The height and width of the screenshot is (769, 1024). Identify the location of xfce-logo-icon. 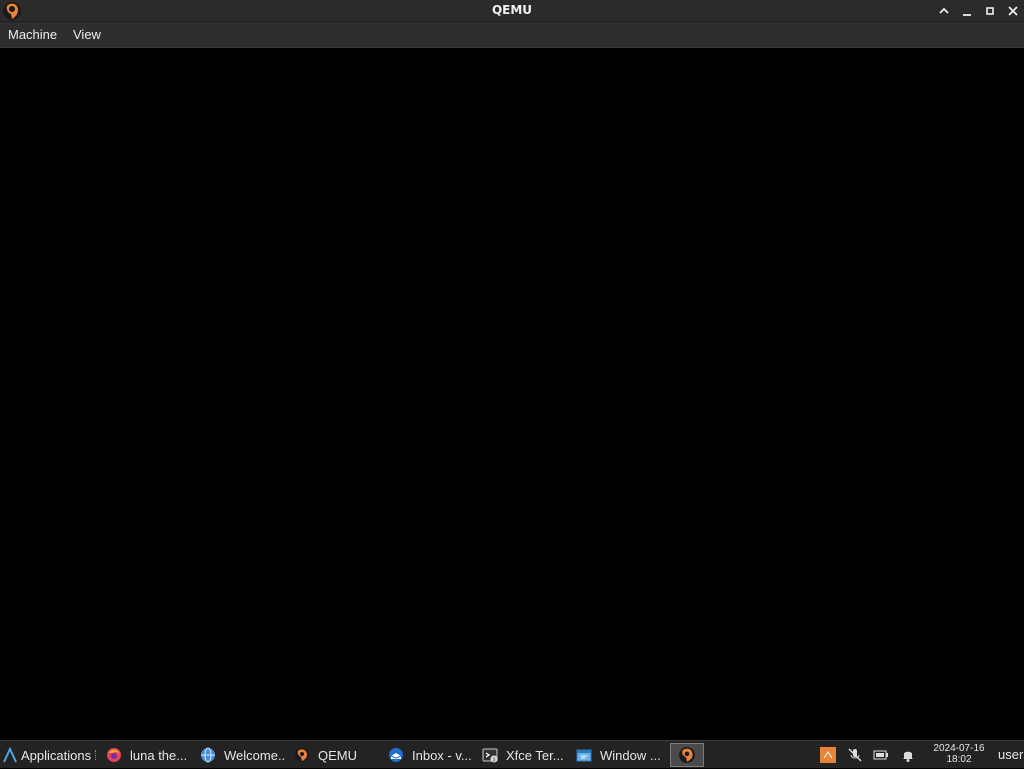
(10, 755).